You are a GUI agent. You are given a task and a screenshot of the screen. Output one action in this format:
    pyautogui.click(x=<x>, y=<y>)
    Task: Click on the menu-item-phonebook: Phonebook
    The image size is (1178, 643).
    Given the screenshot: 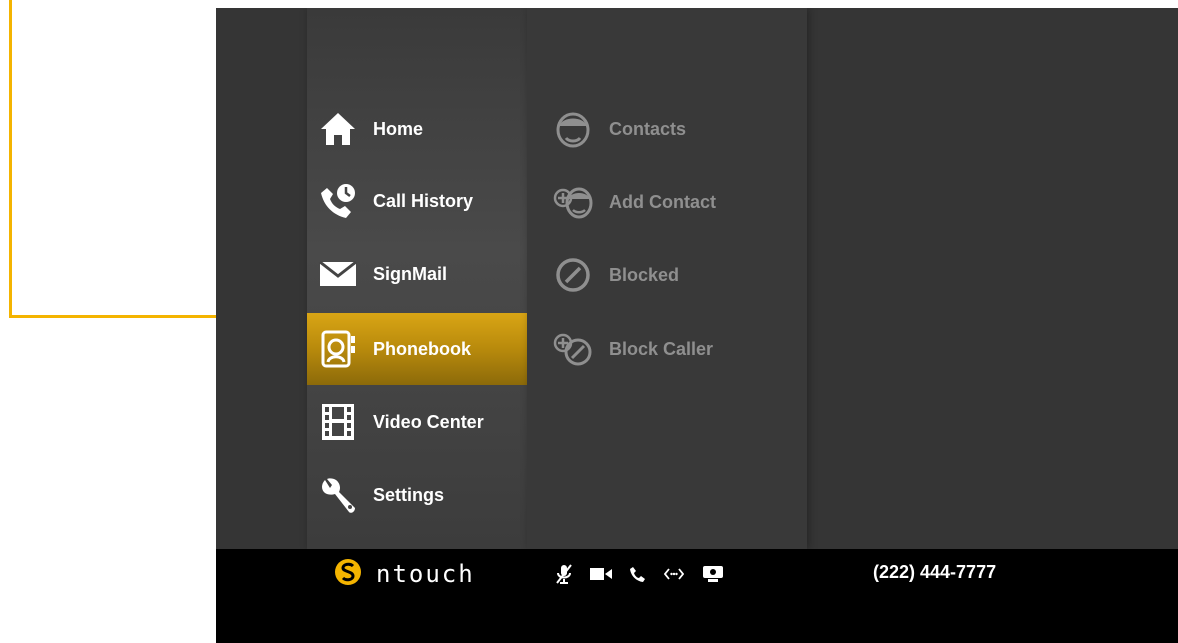 What is the action you would take?
    pyautogui.click(x=417, y=349)
    